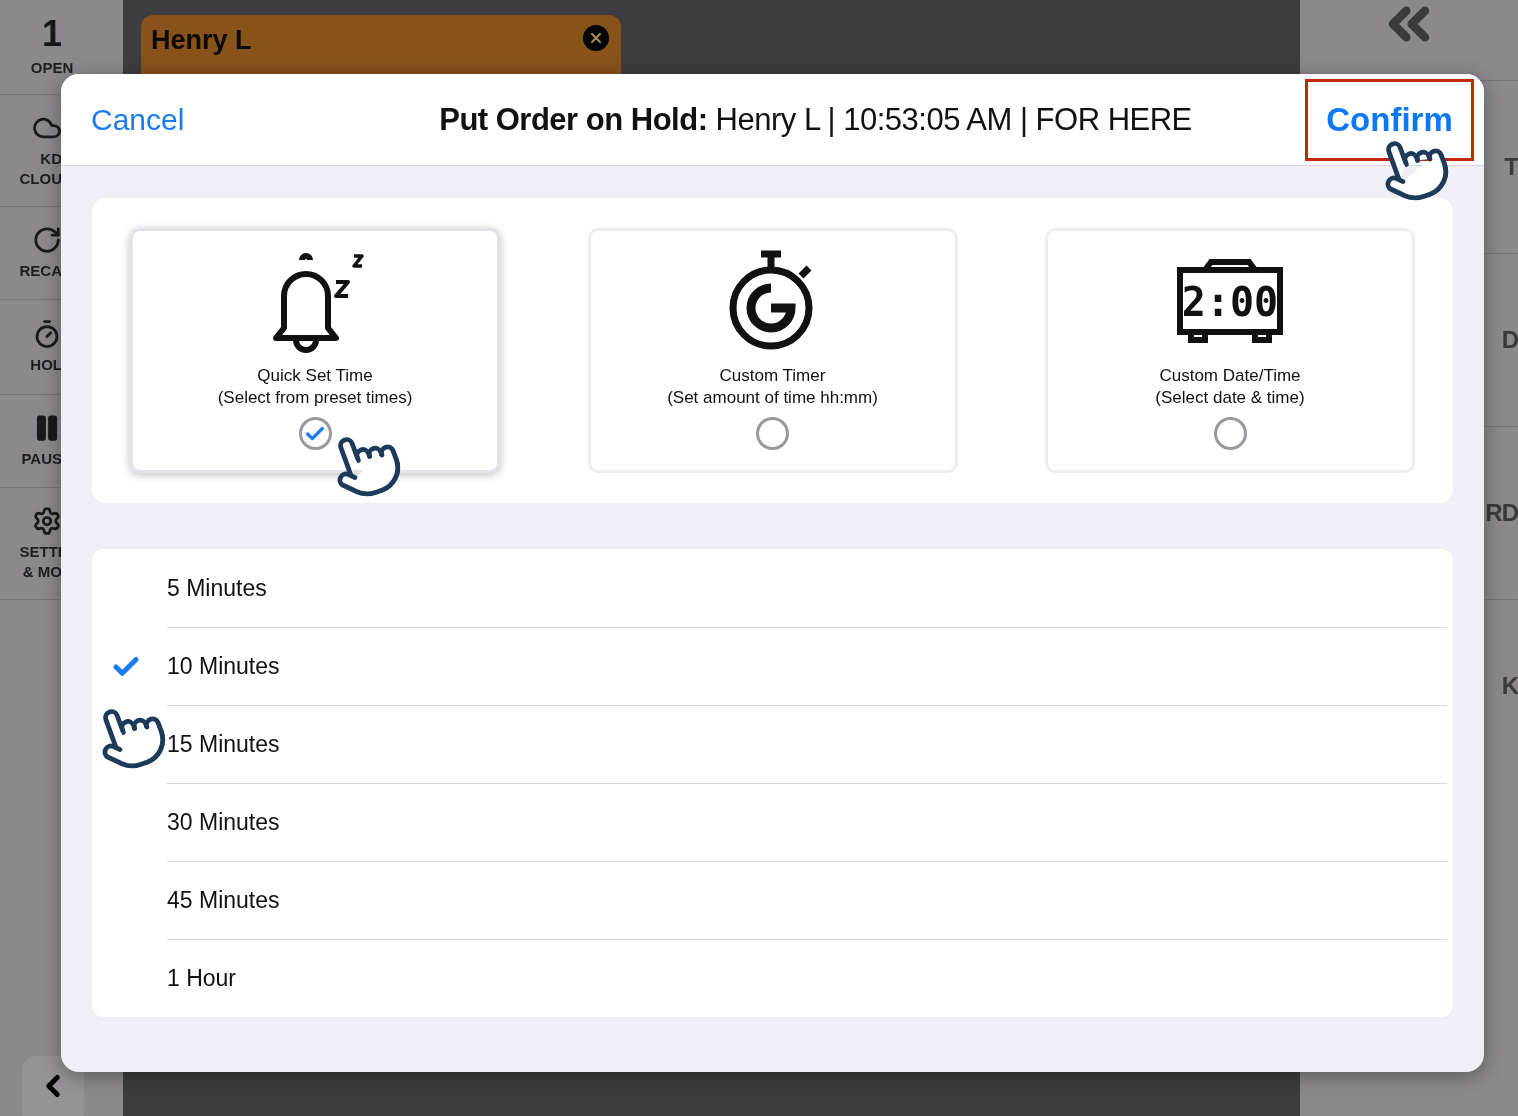  What do you see at coordinates (47, 521) in the screenshot?
I see `gear-icon` at bounding box center [47, 521].